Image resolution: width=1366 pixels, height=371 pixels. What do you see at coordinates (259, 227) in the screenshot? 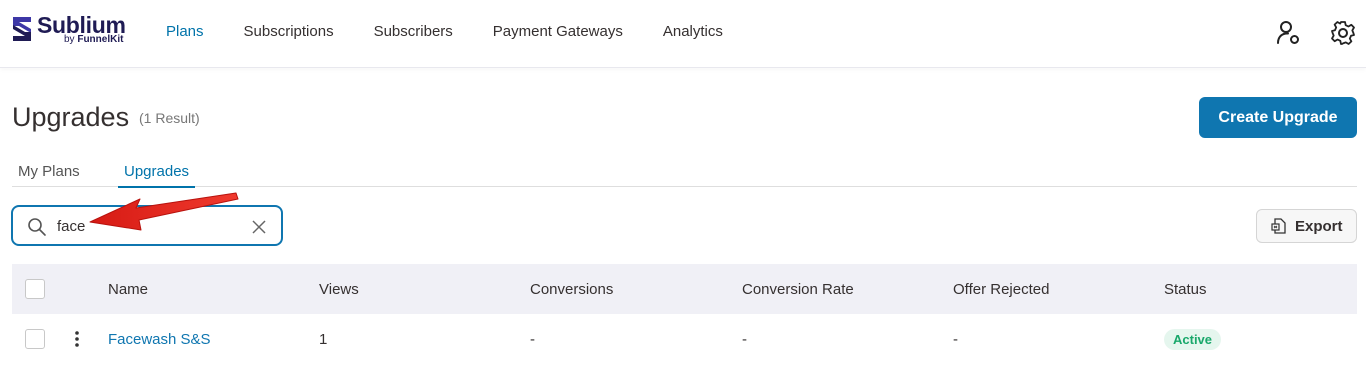
I see `close-icon` at bounding box center [259, 227].